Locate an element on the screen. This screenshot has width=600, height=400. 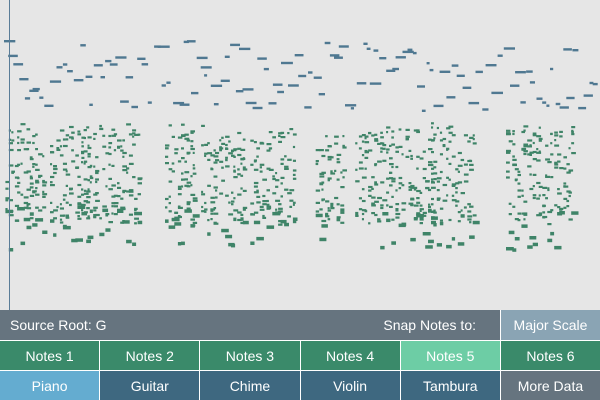
chime-button: Chime is located at coordinates (250, 385).